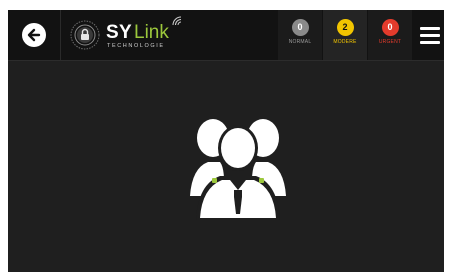  I want to click on status-modere-badge: 2, so click(345, 27).